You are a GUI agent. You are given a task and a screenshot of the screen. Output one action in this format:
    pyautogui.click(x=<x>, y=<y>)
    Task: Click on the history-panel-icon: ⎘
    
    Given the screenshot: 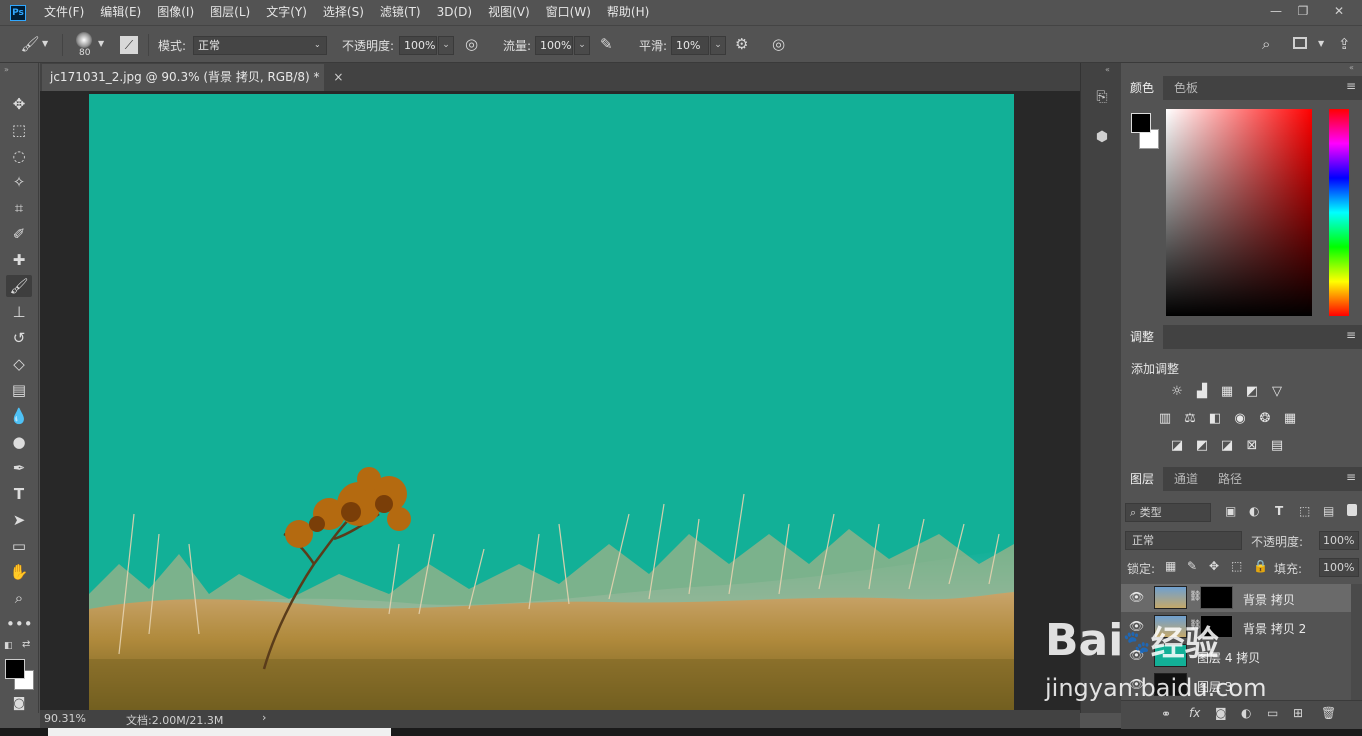 What is the action you would take?
    pyautogui.click(x=1102, y=97)
    